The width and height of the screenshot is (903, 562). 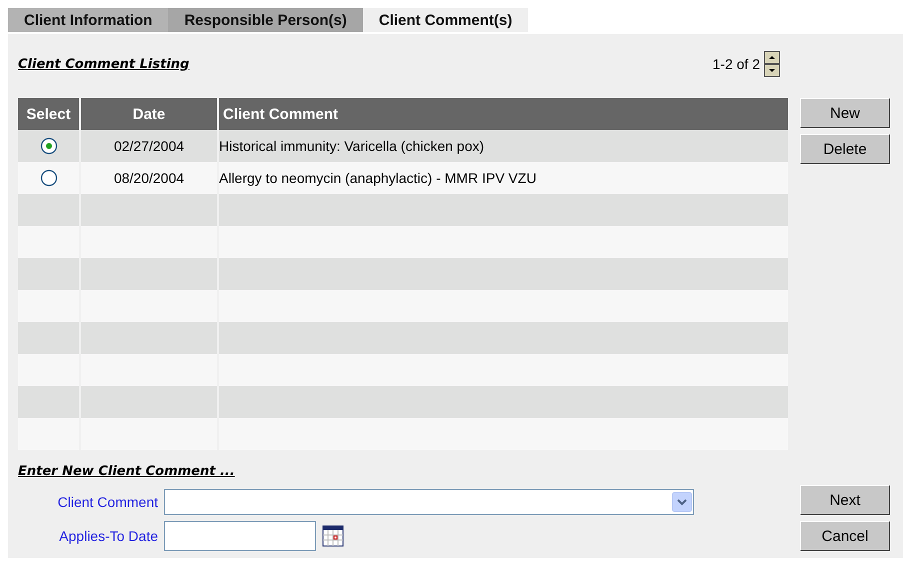 What do you see at coordinates (104, 64) in the screenshot?
I see `section-title: Client Comment Listing` at bounding box center [104, 64].